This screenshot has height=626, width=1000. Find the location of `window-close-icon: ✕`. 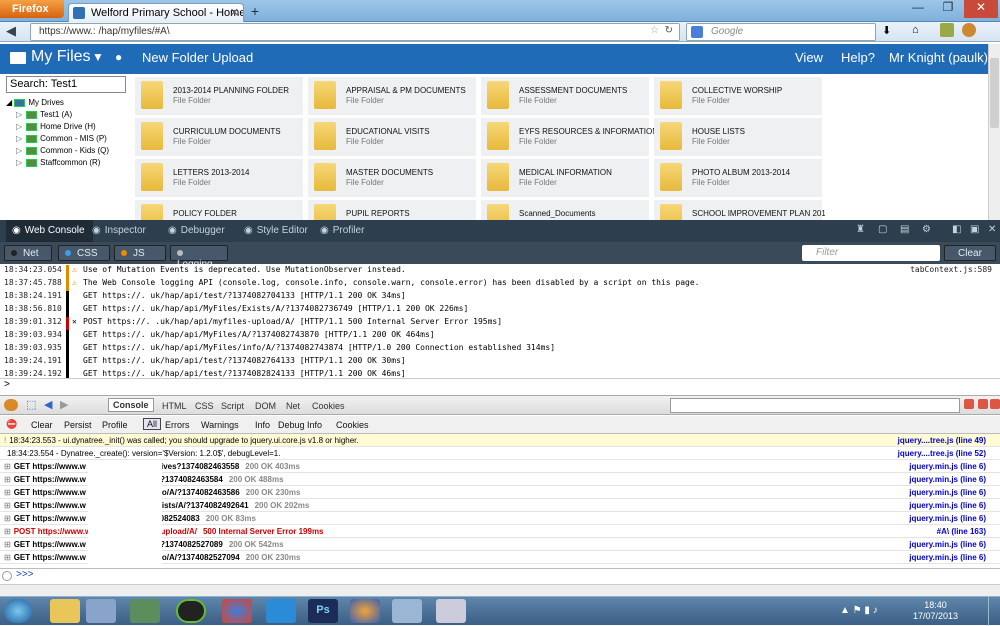

window-close-icon: ✕ is located at coordinates (981, 9).